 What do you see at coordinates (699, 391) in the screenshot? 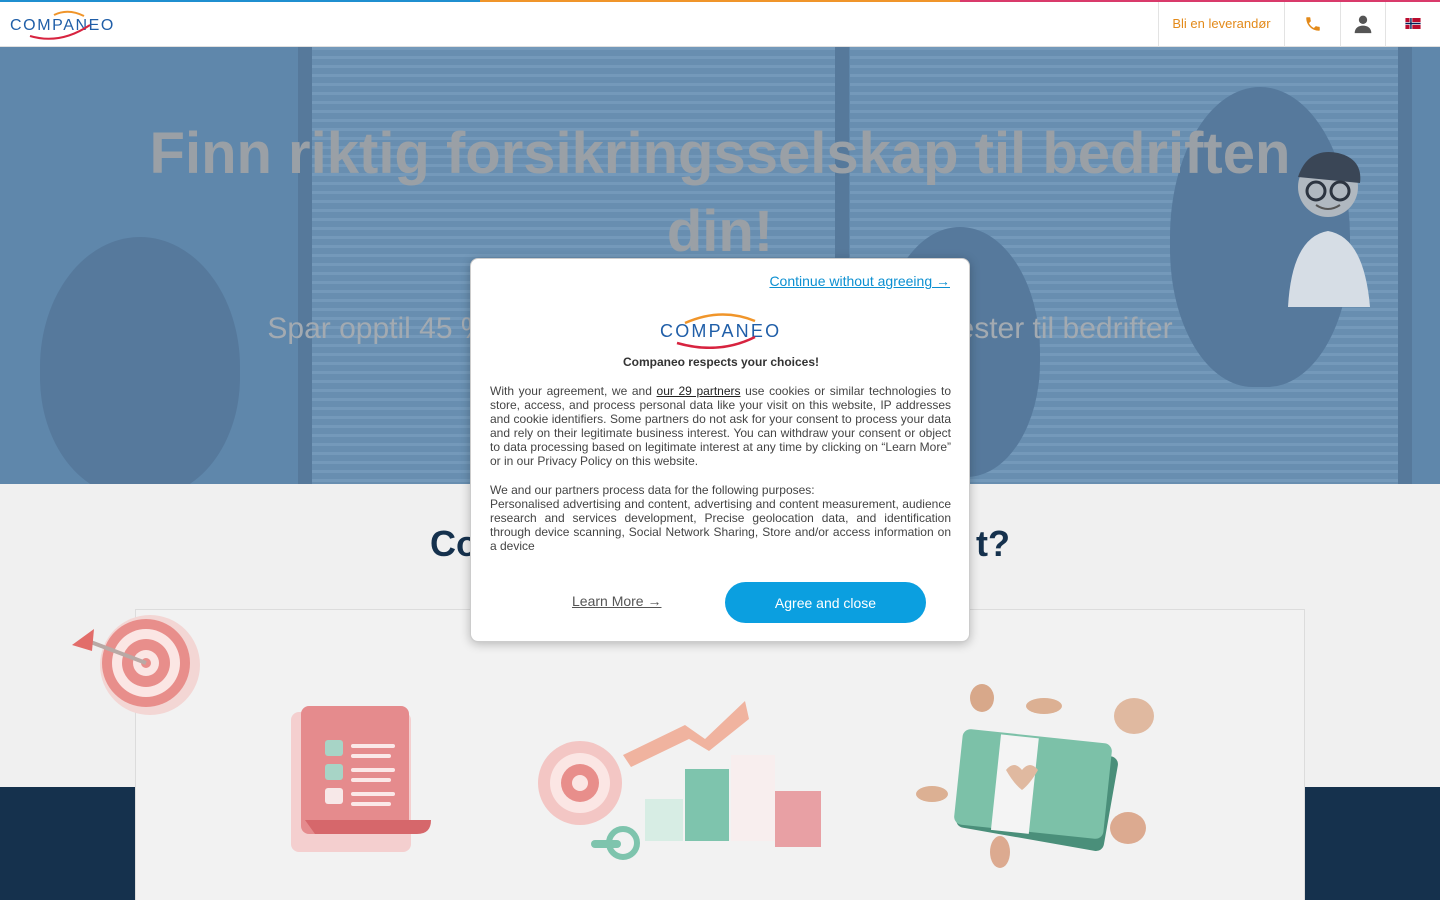
I see `partners-link: our 29 partners` at bounding box center [699, 391].